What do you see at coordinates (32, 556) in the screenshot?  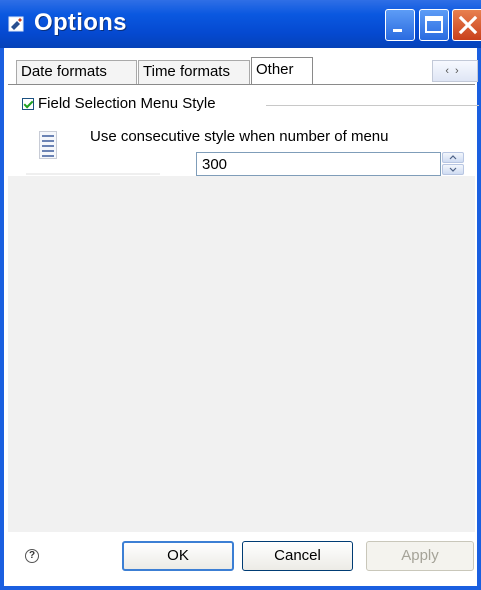 I see `help-icon: ?` at bounding box center [32, 556].